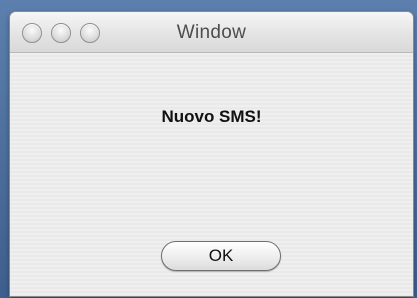 The height and width of the screenshot is (298, 417). Describe the element at coordinates (211, 116) in the screenshot. I see `message-text: Nuovo SMS!` at that location.